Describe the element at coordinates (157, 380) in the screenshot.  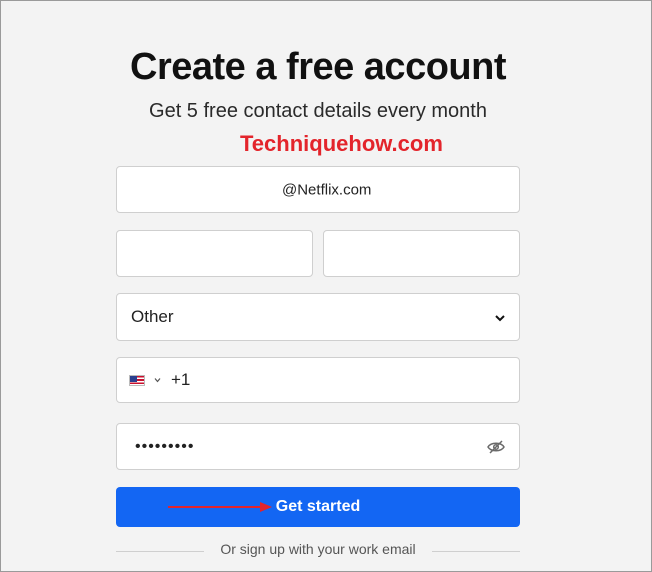
I see `country-chevron-icon` at that location.